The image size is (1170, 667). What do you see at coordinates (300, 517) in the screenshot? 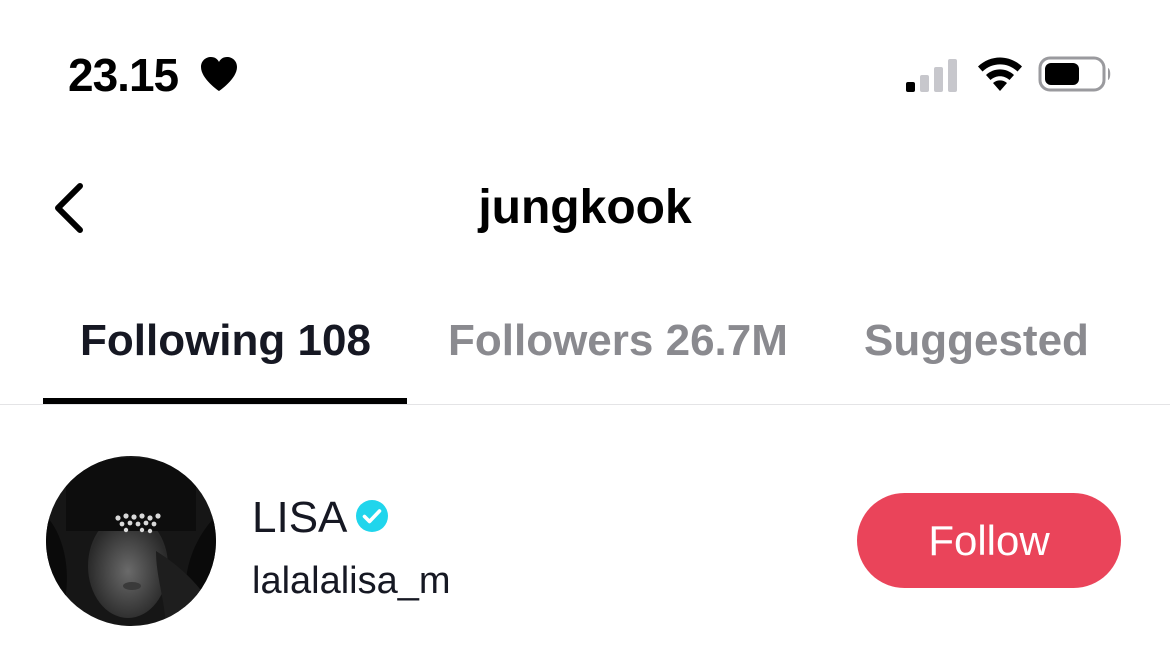
I see `user-display-name: LISA` at bounding box center [300, 517].